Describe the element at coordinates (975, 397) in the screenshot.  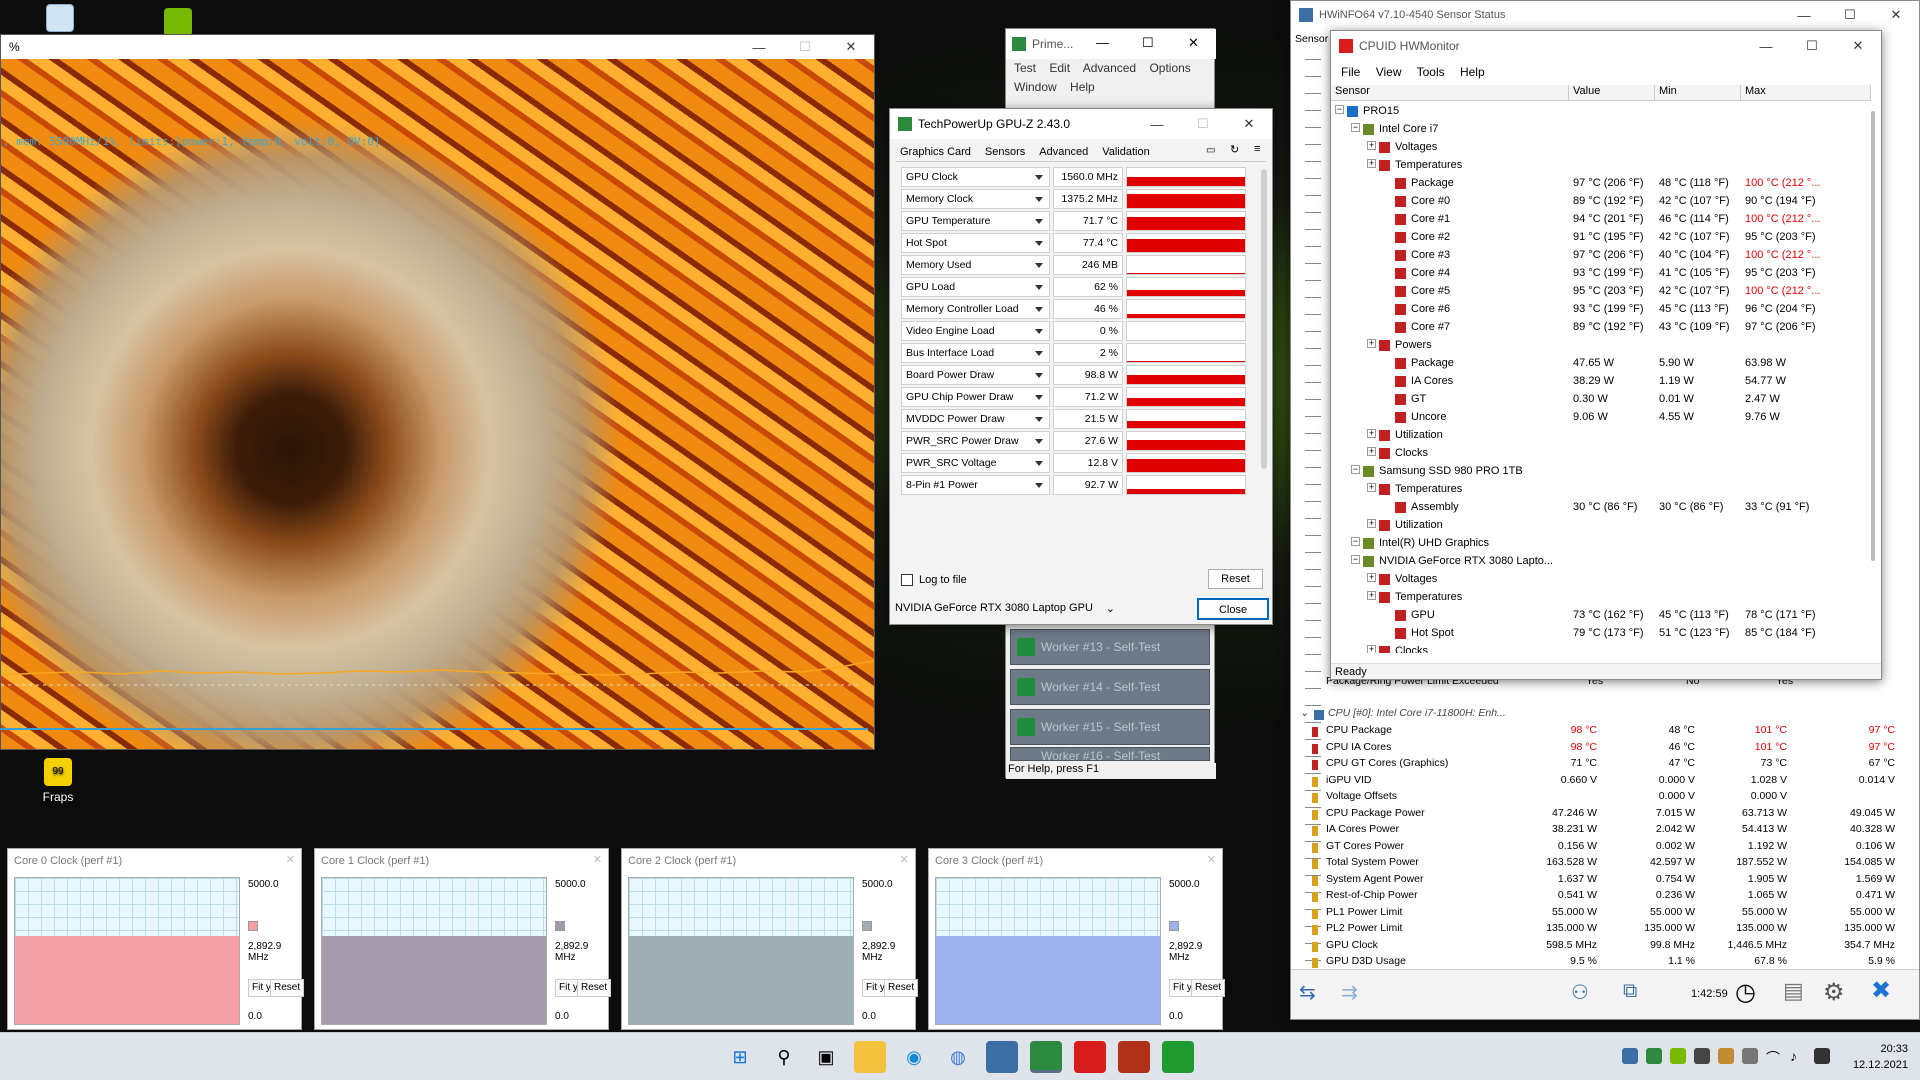
I see `sensor-name-dropdown: GPU Chip Power Draw` at that location.